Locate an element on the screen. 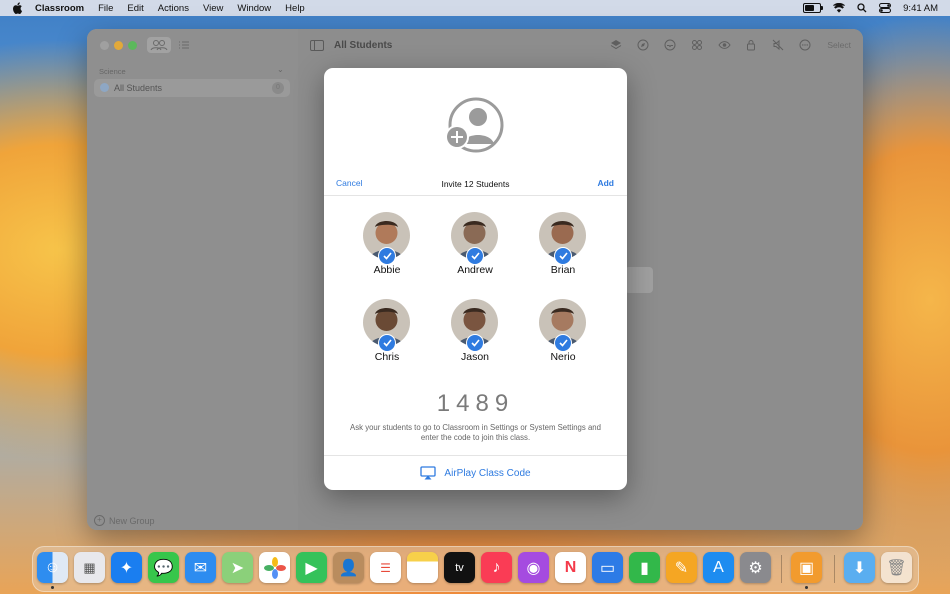  search-icon is located at coordinates (862, 8).